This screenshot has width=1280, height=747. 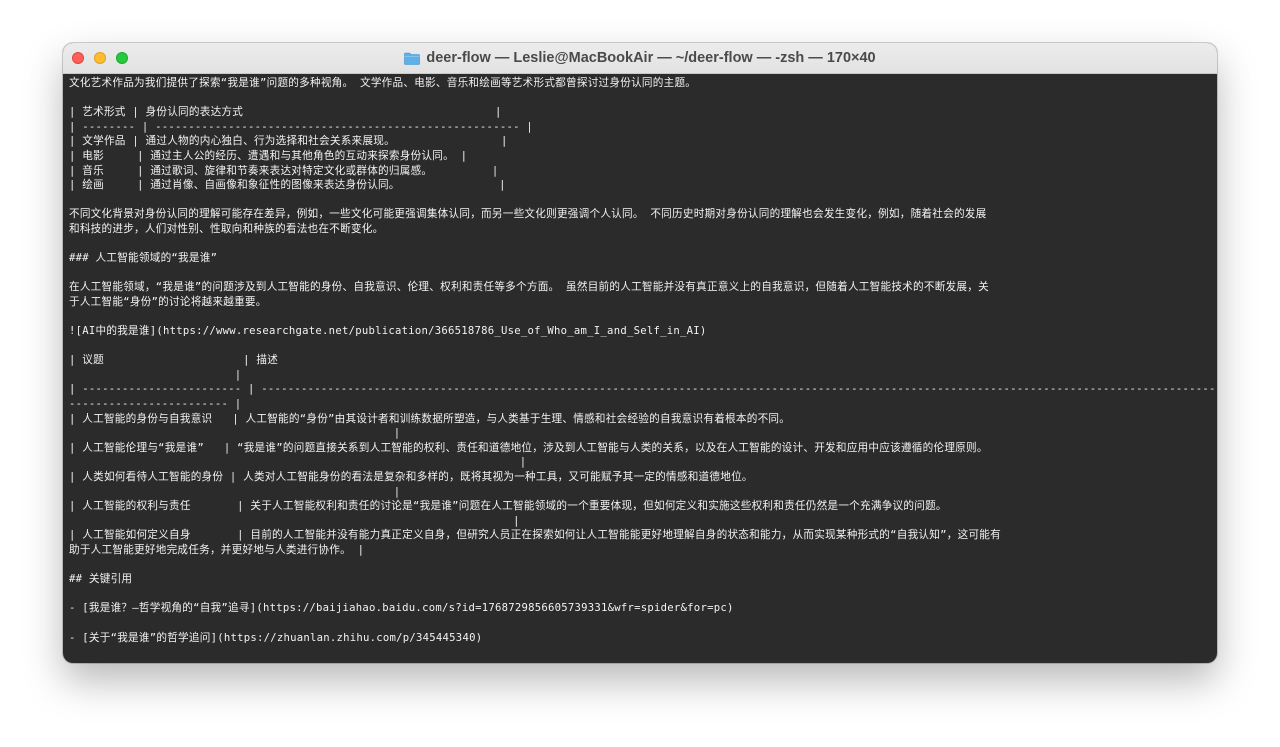 What do you see at coordinates (284, 170) in the screenshot?
I see `terminal-line: | 音乐 | 通过歌词、旋律和节奏来表达对特定文化或群体的归属感。 |` at bounding box center [284, 170].